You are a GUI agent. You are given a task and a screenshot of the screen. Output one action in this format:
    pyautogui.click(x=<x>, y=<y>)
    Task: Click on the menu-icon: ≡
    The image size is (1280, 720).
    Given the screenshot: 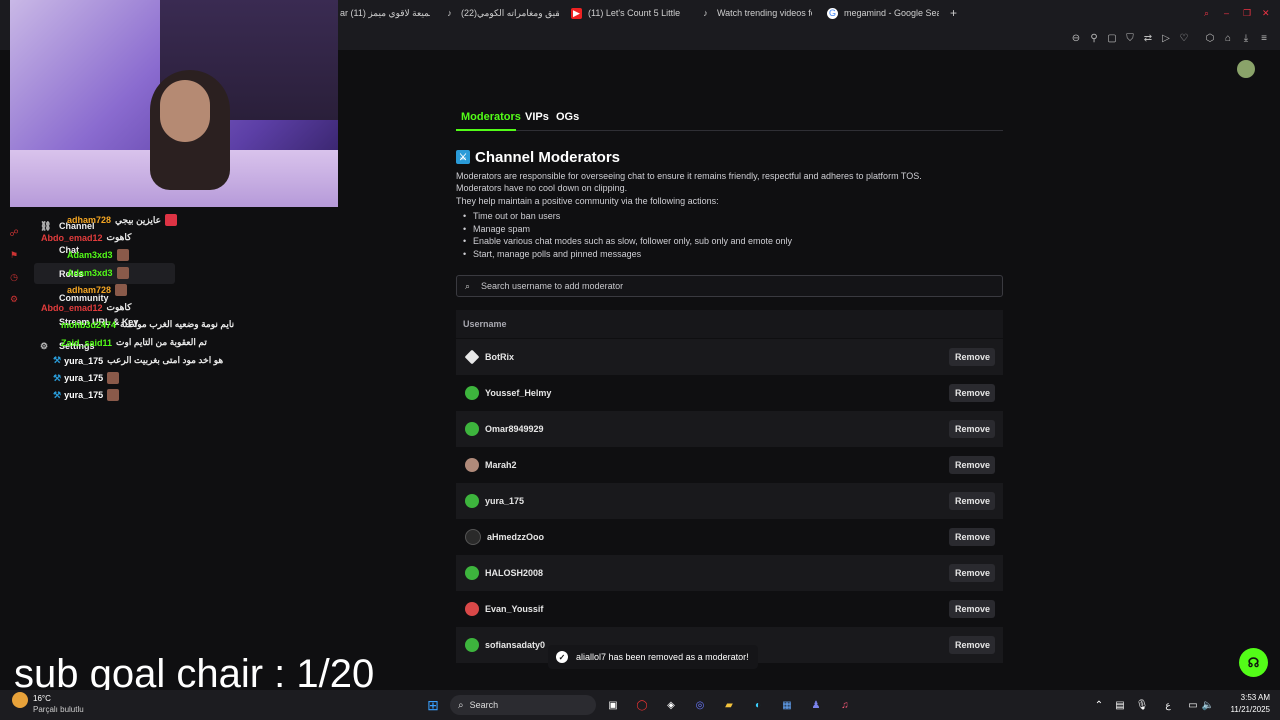 What is the action you would take?
    pyautogui.click(x=1264, y=38)
    